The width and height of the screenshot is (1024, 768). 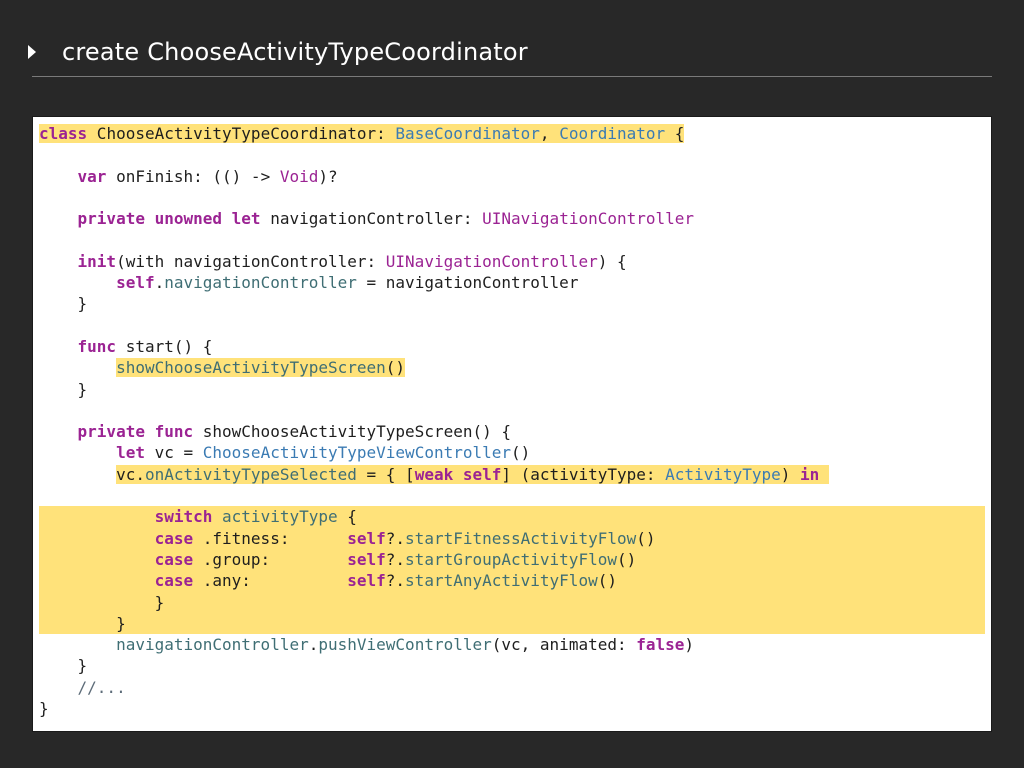 What do you see at coordinates (612, 133) in the screenshot?
I see `code-token: Coordinator` at bounding box center [612, 133].